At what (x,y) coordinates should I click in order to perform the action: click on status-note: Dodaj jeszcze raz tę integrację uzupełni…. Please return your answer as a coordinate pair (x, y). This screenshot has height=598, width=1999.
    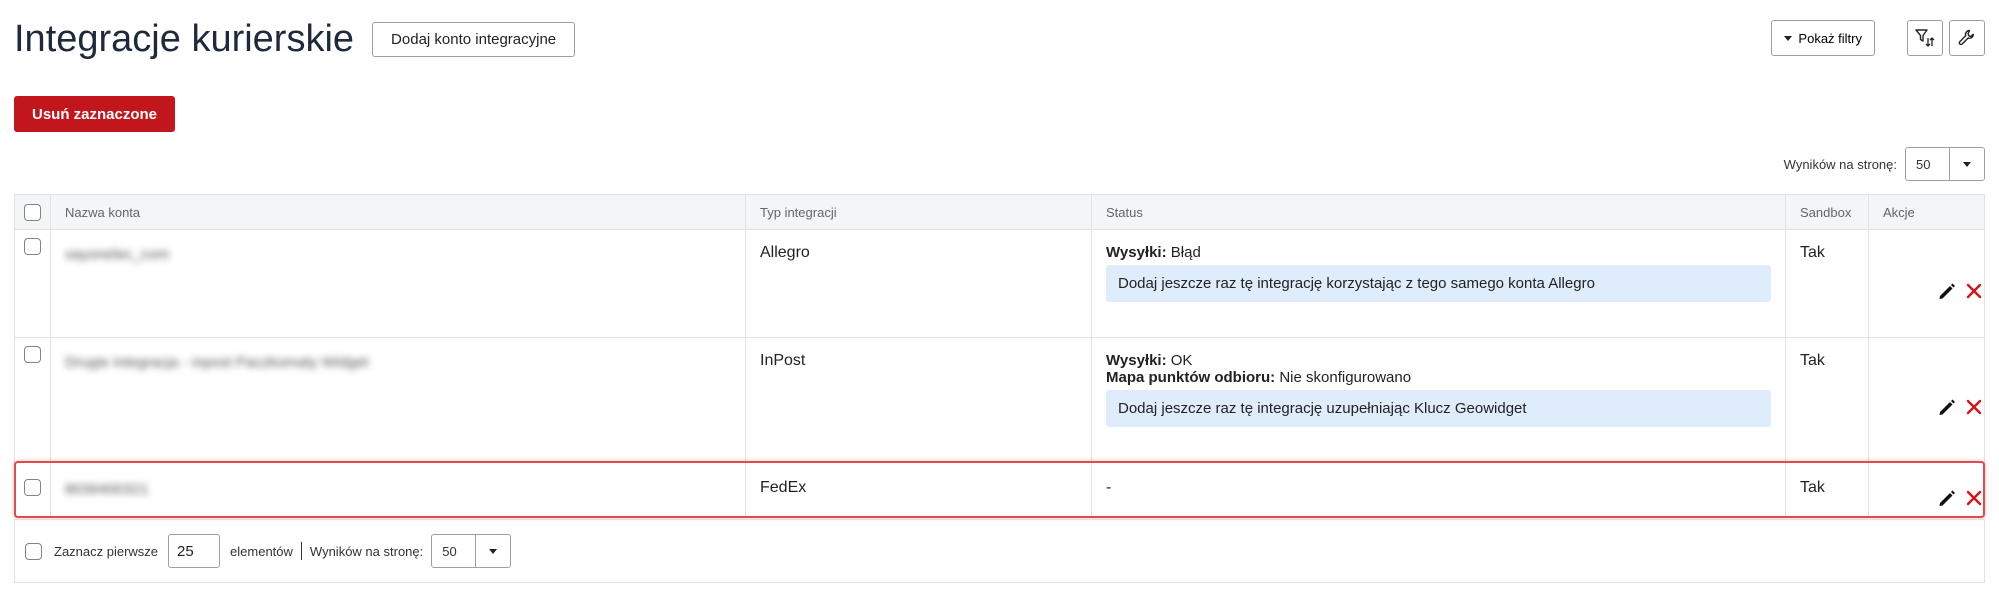
    Looking at the image, I should click on (1438, 408).